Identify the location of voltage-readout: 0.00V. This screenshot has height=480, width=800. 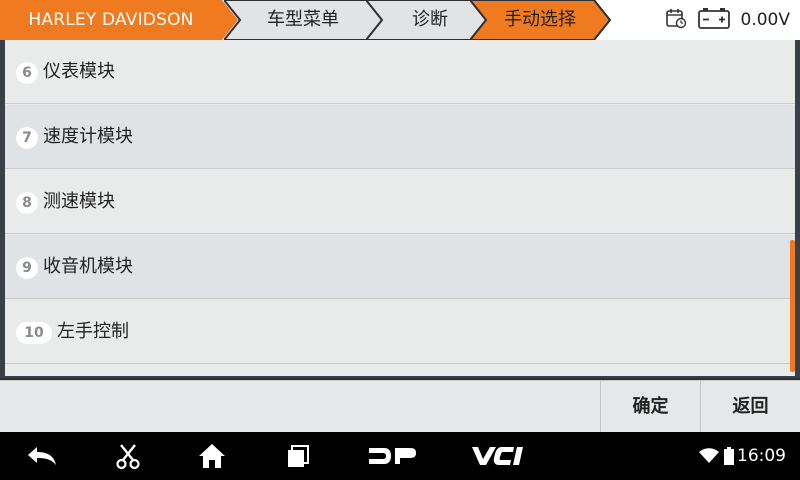
(765, 20).